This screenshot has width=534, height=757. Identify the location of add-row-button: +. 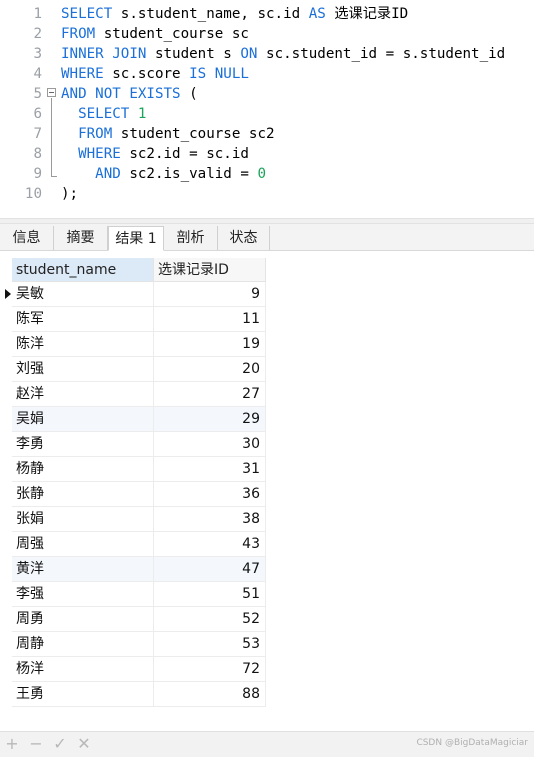
(12, 744).